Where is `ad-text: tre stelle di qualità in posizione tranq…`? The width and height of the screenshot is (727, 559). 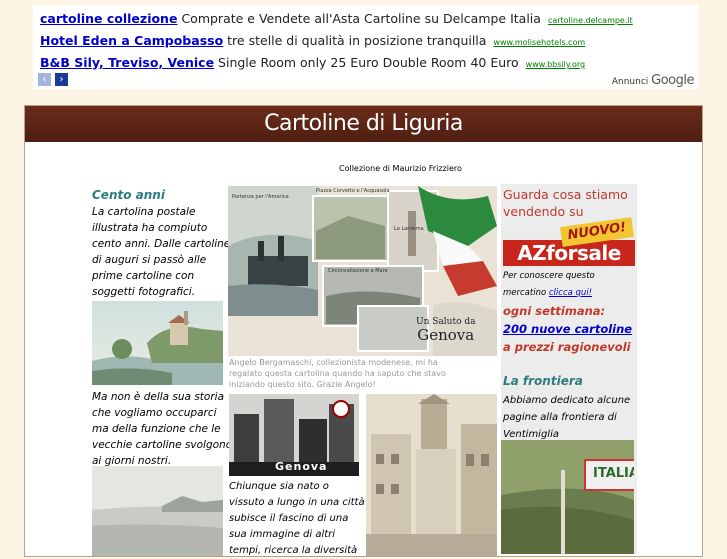 ad-text: tre stelle di qualità in posizione tranq… is located at coordinates (357, 40).